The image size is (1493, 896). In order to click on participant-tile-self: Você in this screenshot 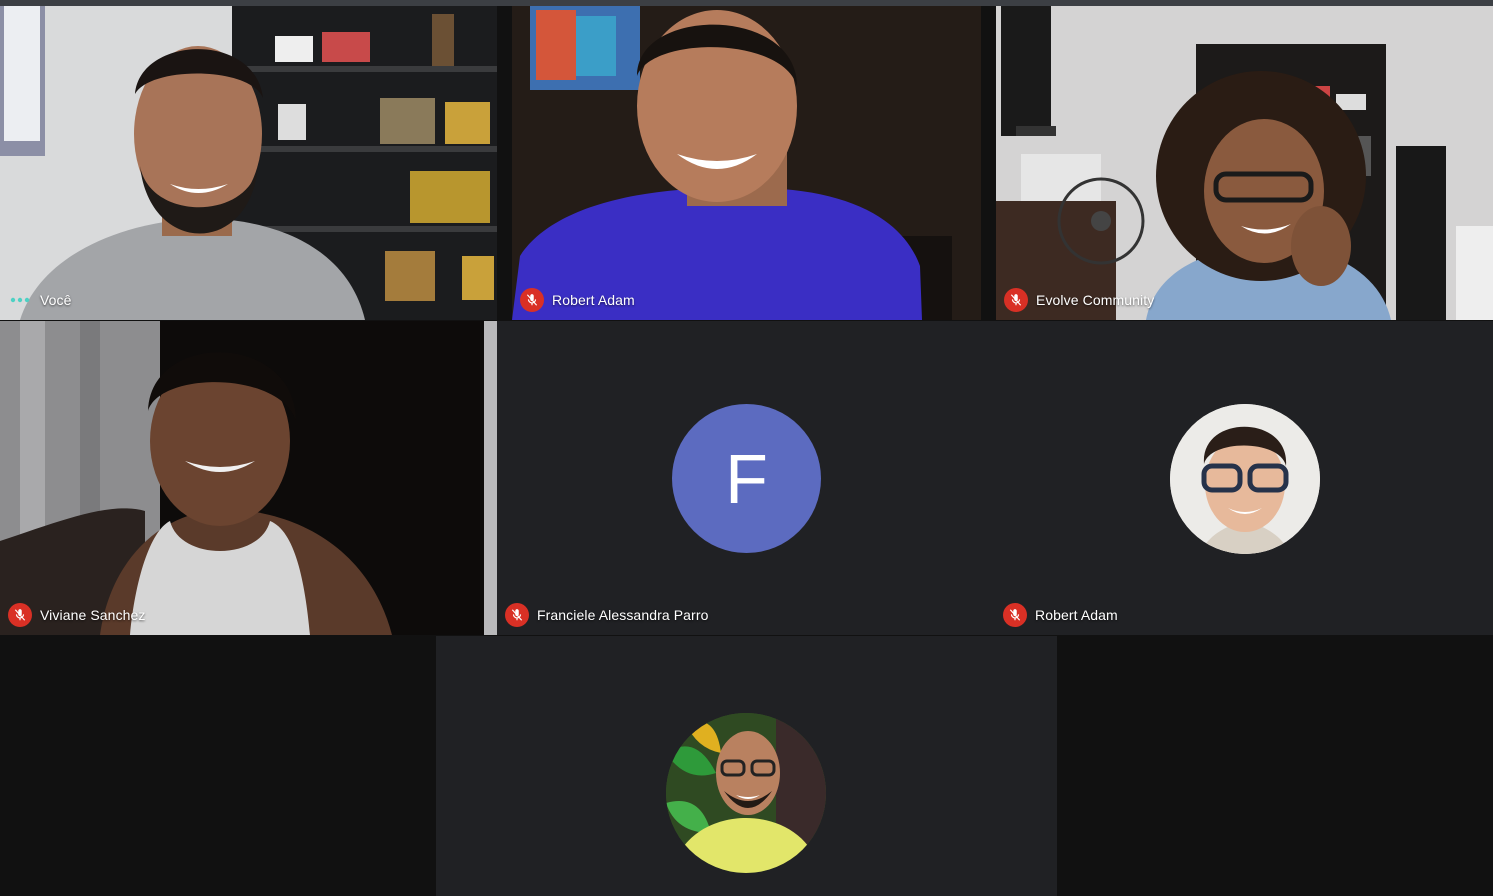, I will do `click(248, 163)`.